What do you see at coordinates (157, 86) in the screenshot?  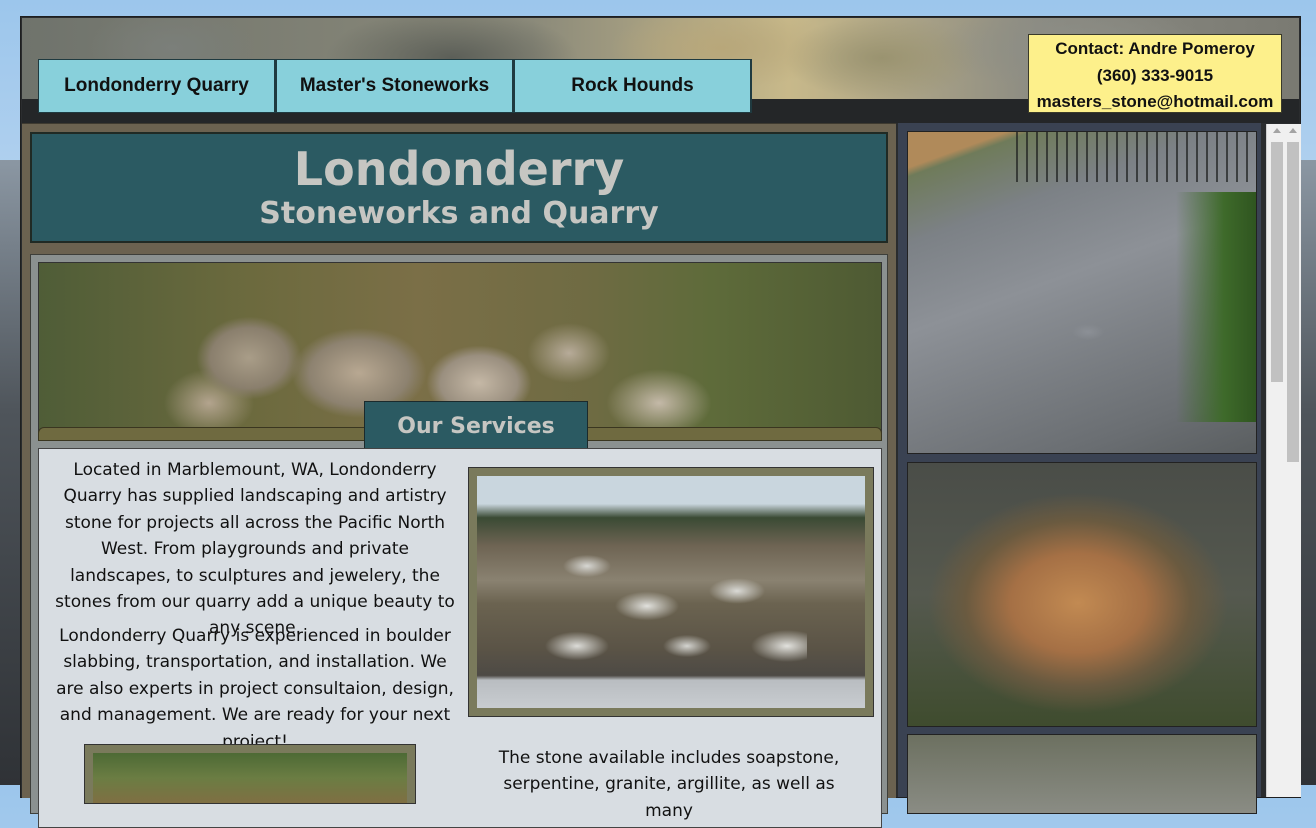 I see `nav-londonderry-quarry: Londonderry Quarry` at bounding box center [157, 86].